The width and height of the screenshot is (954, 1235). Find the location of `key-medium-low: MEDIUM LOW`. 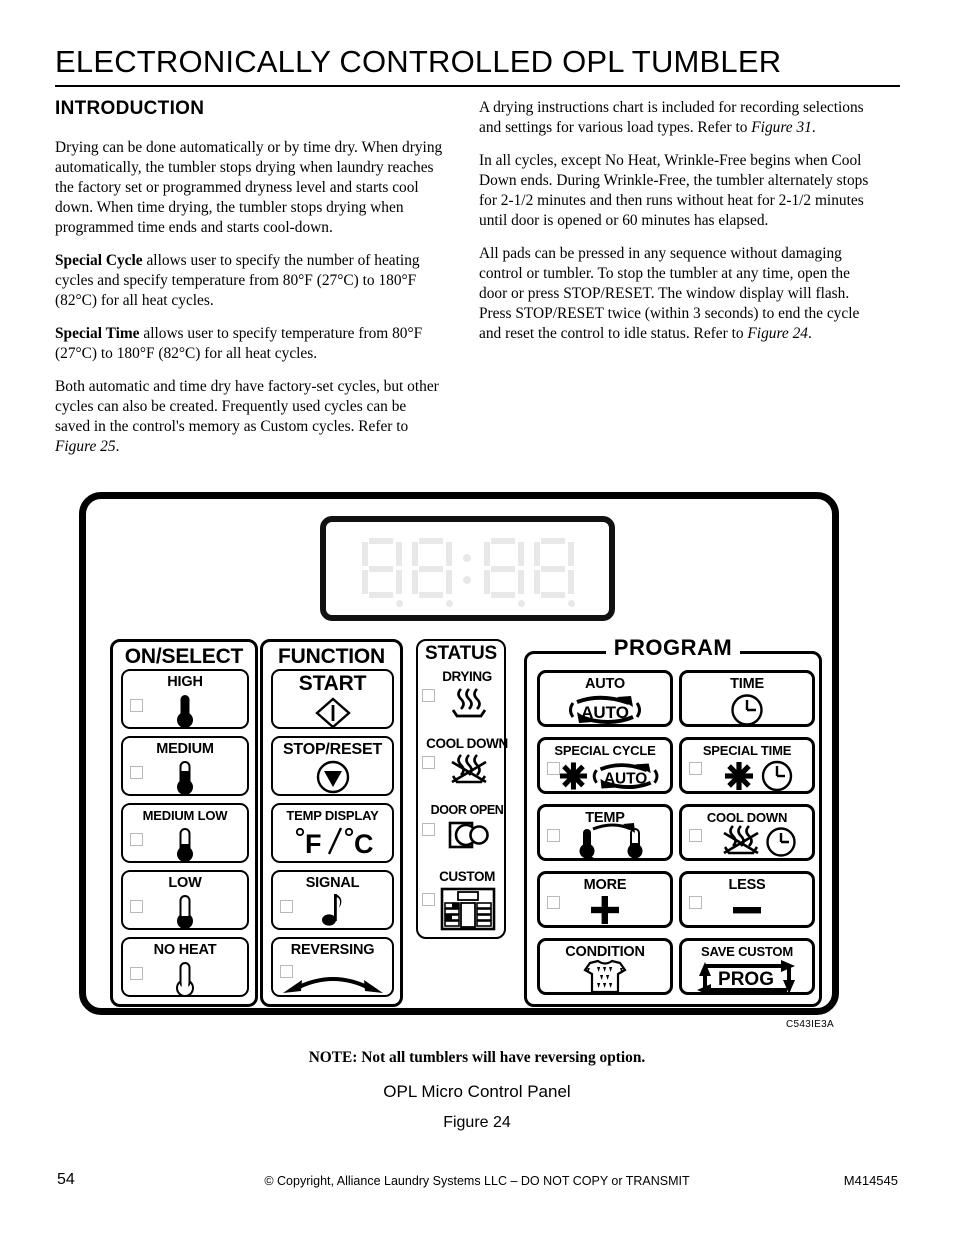

key-medium-low: MEDIUM LOW is located at coordinates (185, 833).